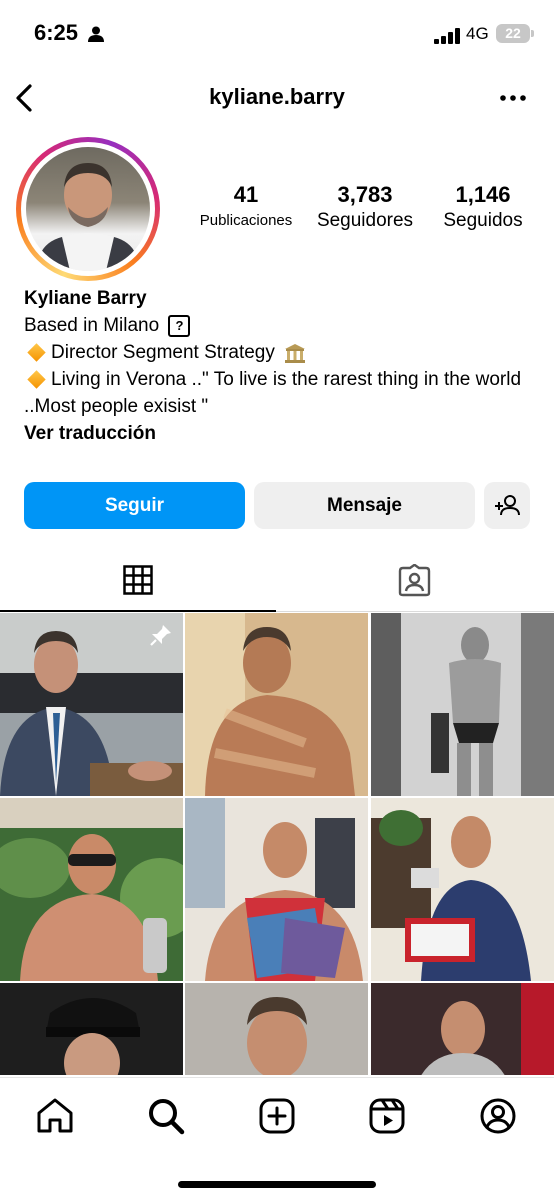 The height and width of the screenshot is (1201, 554). What do you see at coordinates (483, 194) in the screenshot?
I see `following-count: 1,146` at bounding box center [483, 194].